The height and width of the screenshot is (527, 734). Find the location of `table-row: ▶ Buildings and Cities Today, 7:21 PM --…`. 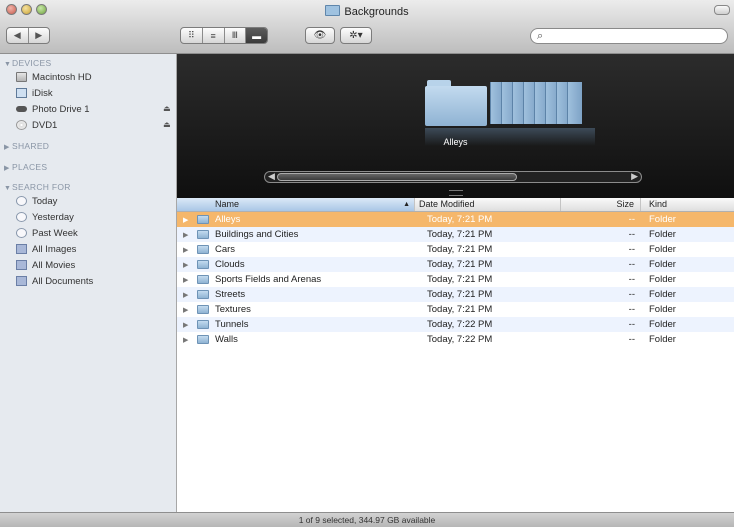

table-row: ▶ Buildings and Cities Today, 7:21 PM --… is located at coordinates (455, 234).